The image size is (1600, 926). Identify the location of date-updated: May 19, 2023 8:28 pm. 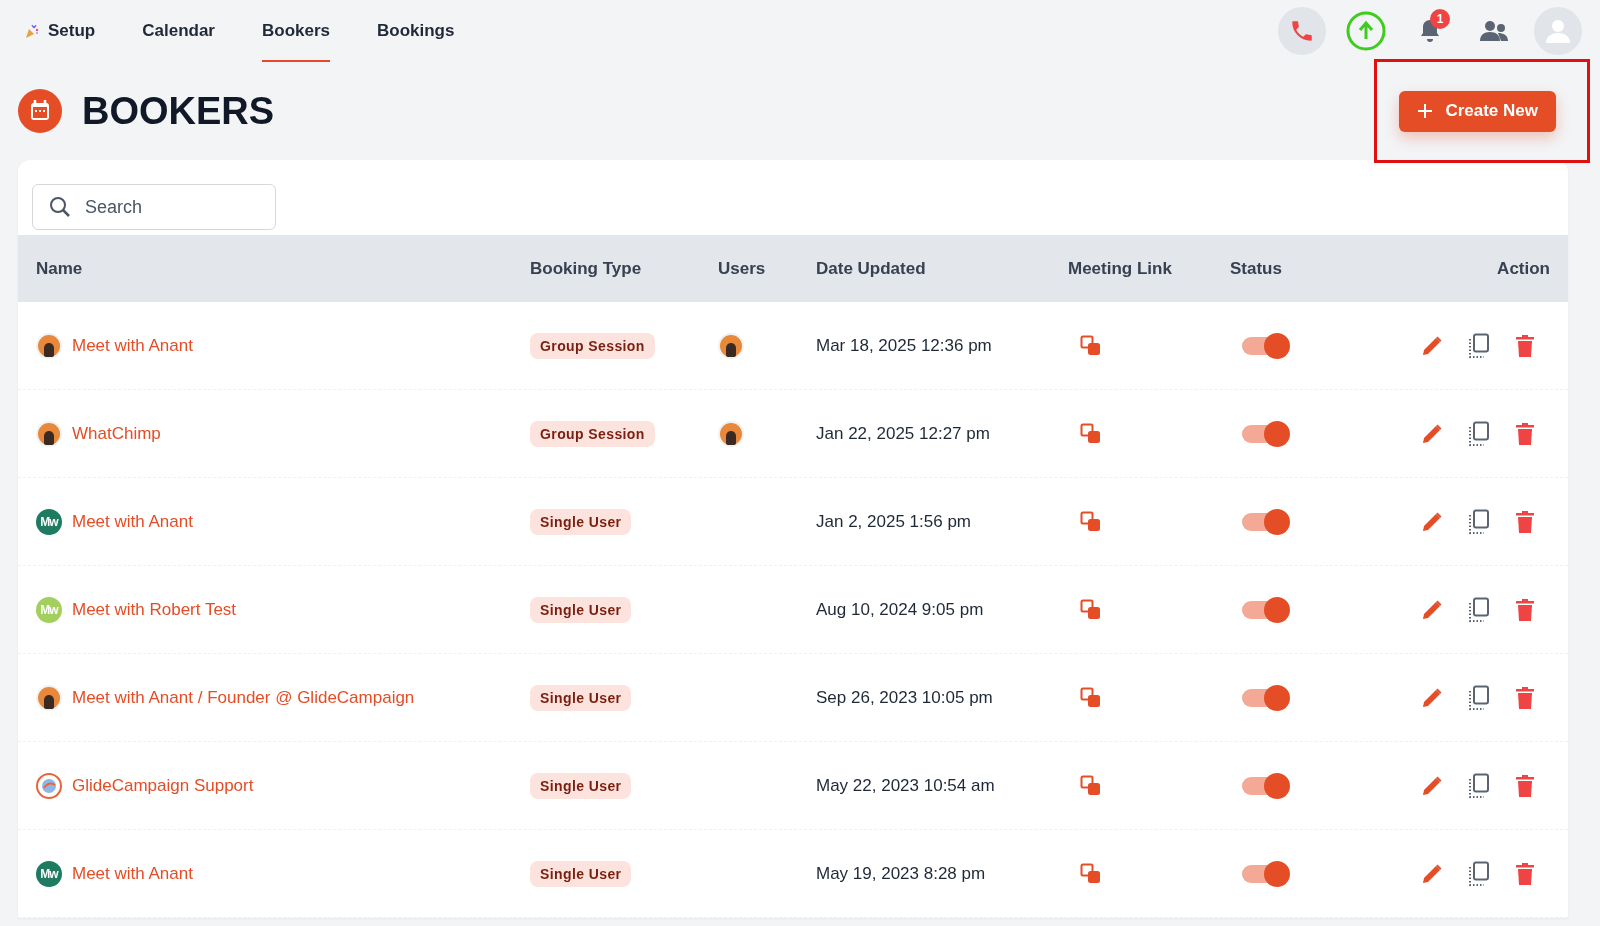
(901, 873).